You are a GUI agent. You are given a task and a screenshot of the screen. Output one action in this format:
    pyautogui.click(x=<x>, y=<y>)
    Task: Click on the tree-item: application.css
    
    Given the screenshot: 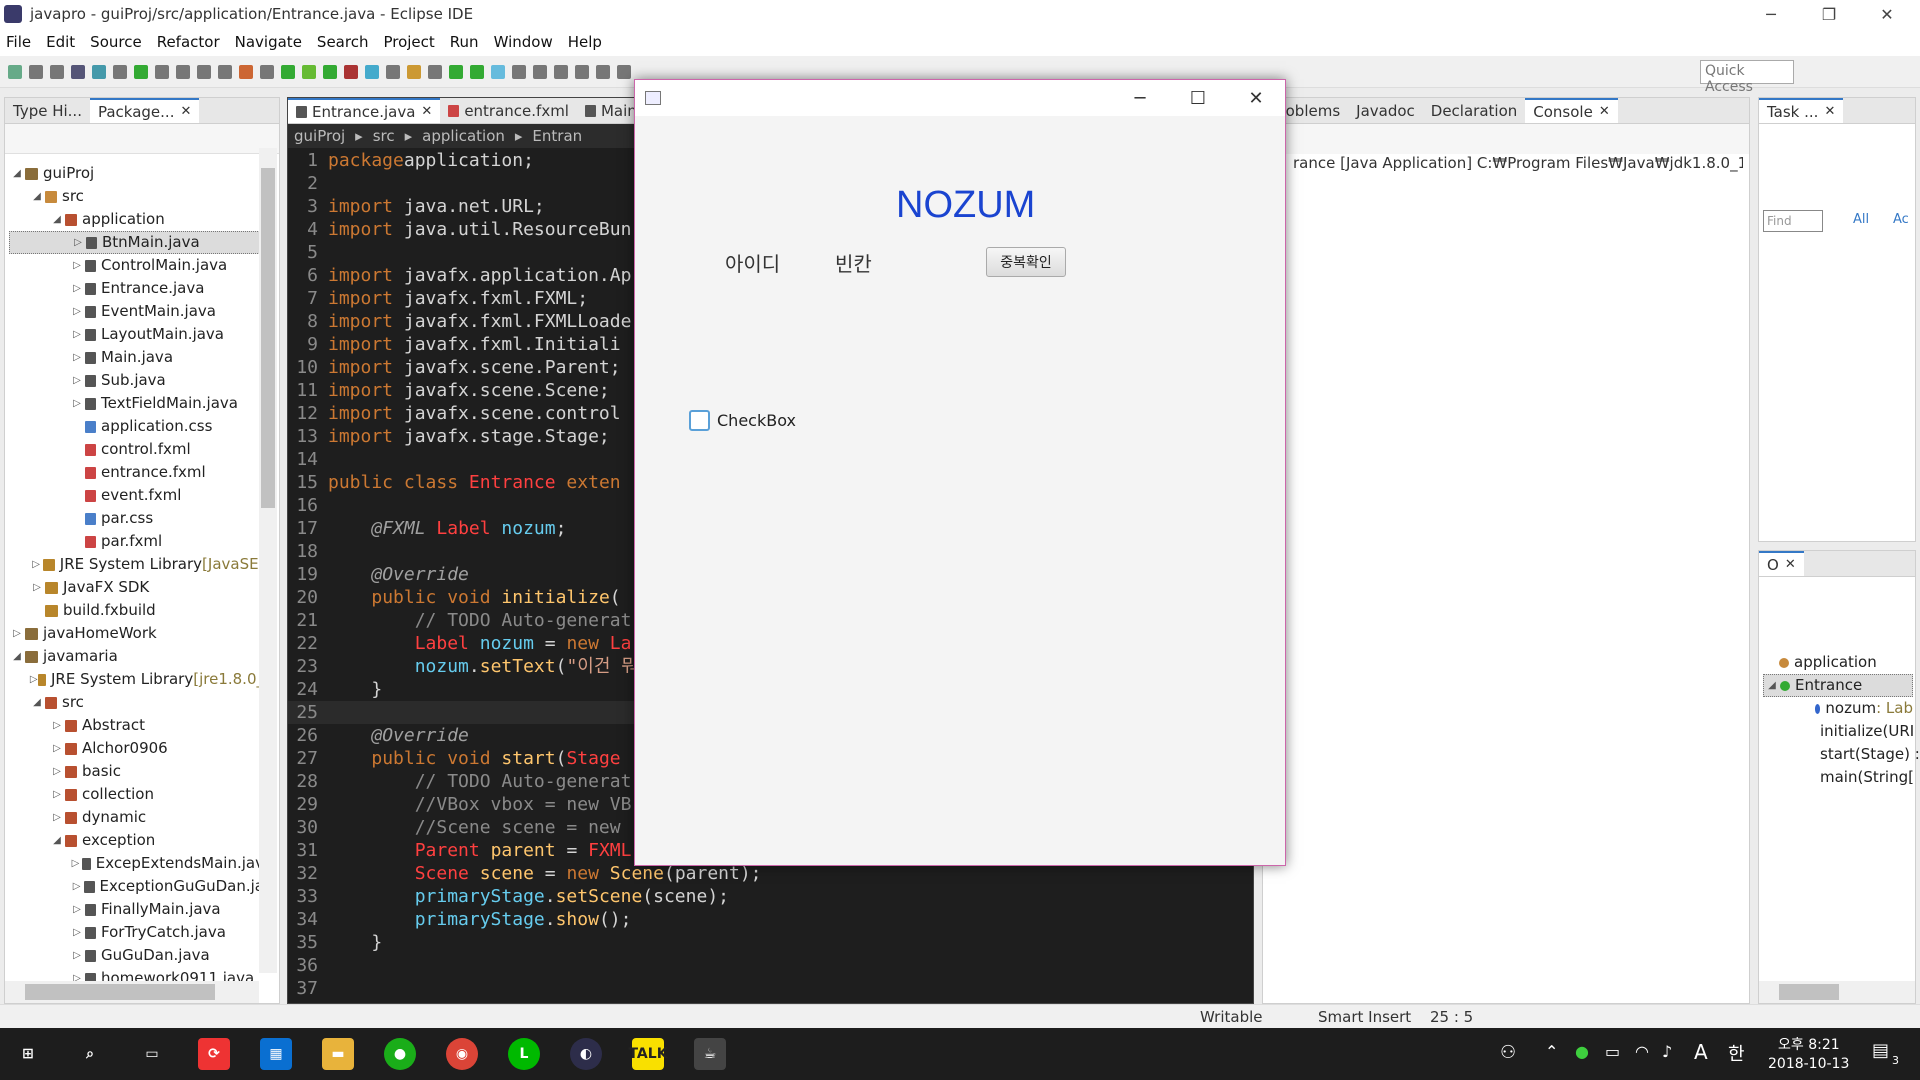 What is the action you would take?
    pyautogui.click(x=136, y=426)
    